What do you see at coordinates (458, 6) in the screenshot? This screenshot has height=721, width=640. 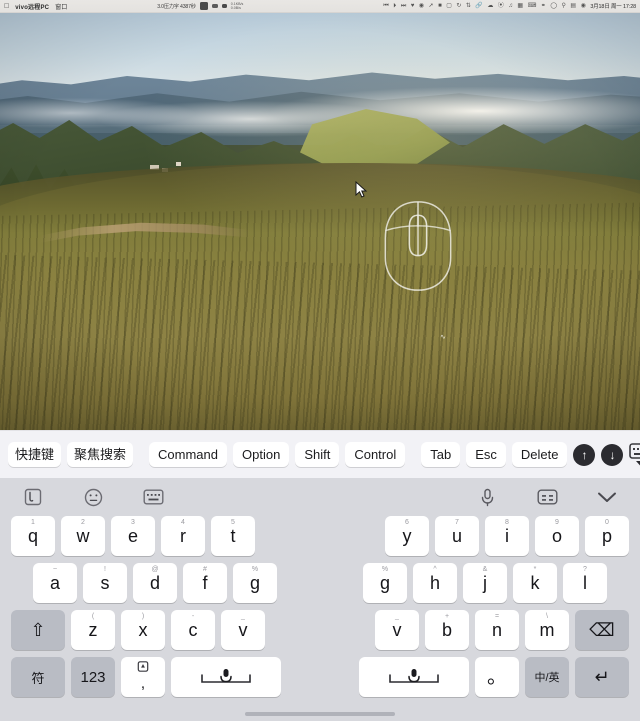 I see `refresh-icon: ↻` at bounding box center [458, 6].